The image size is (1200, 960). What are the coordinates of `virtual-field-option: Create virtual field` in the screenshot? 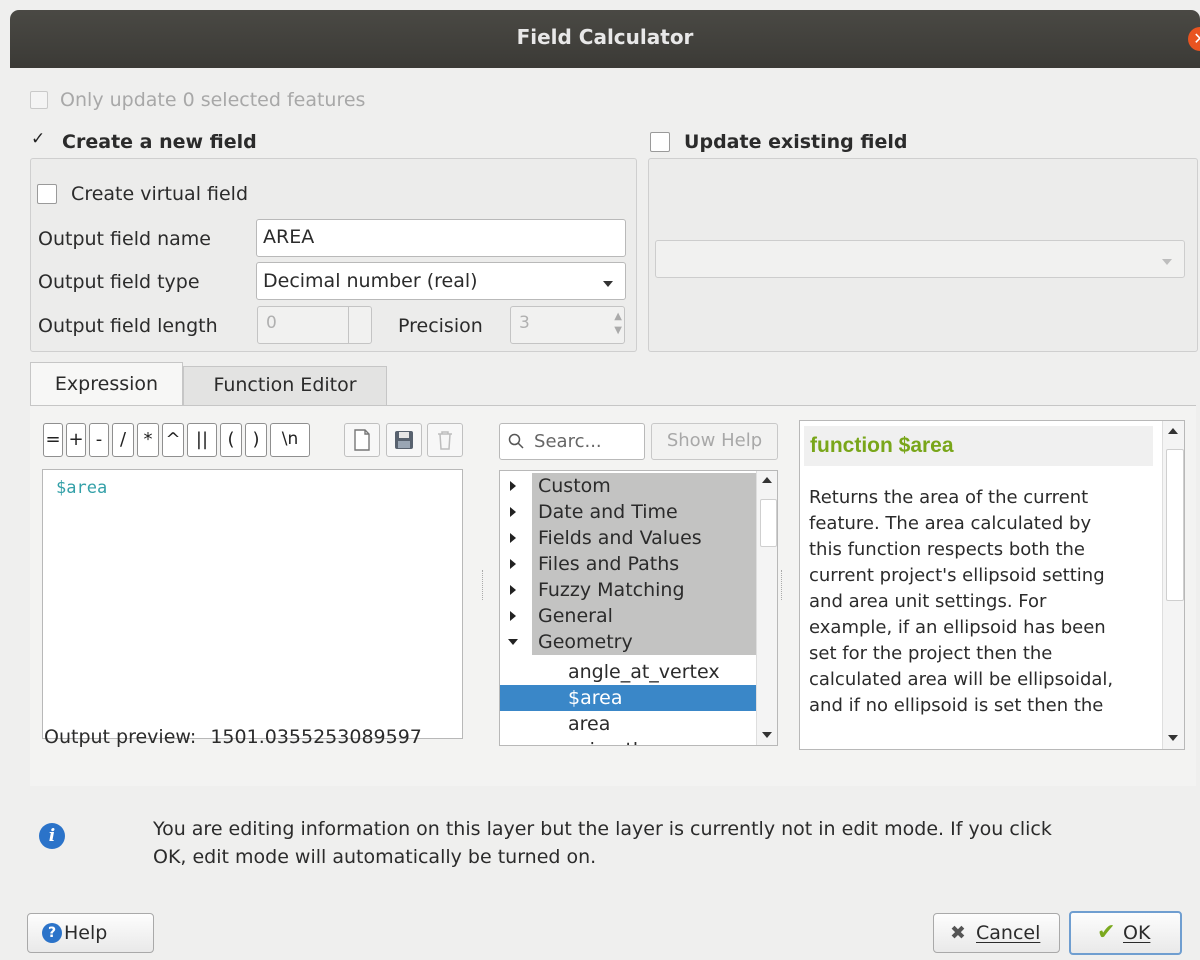 It's located at (142, 193).